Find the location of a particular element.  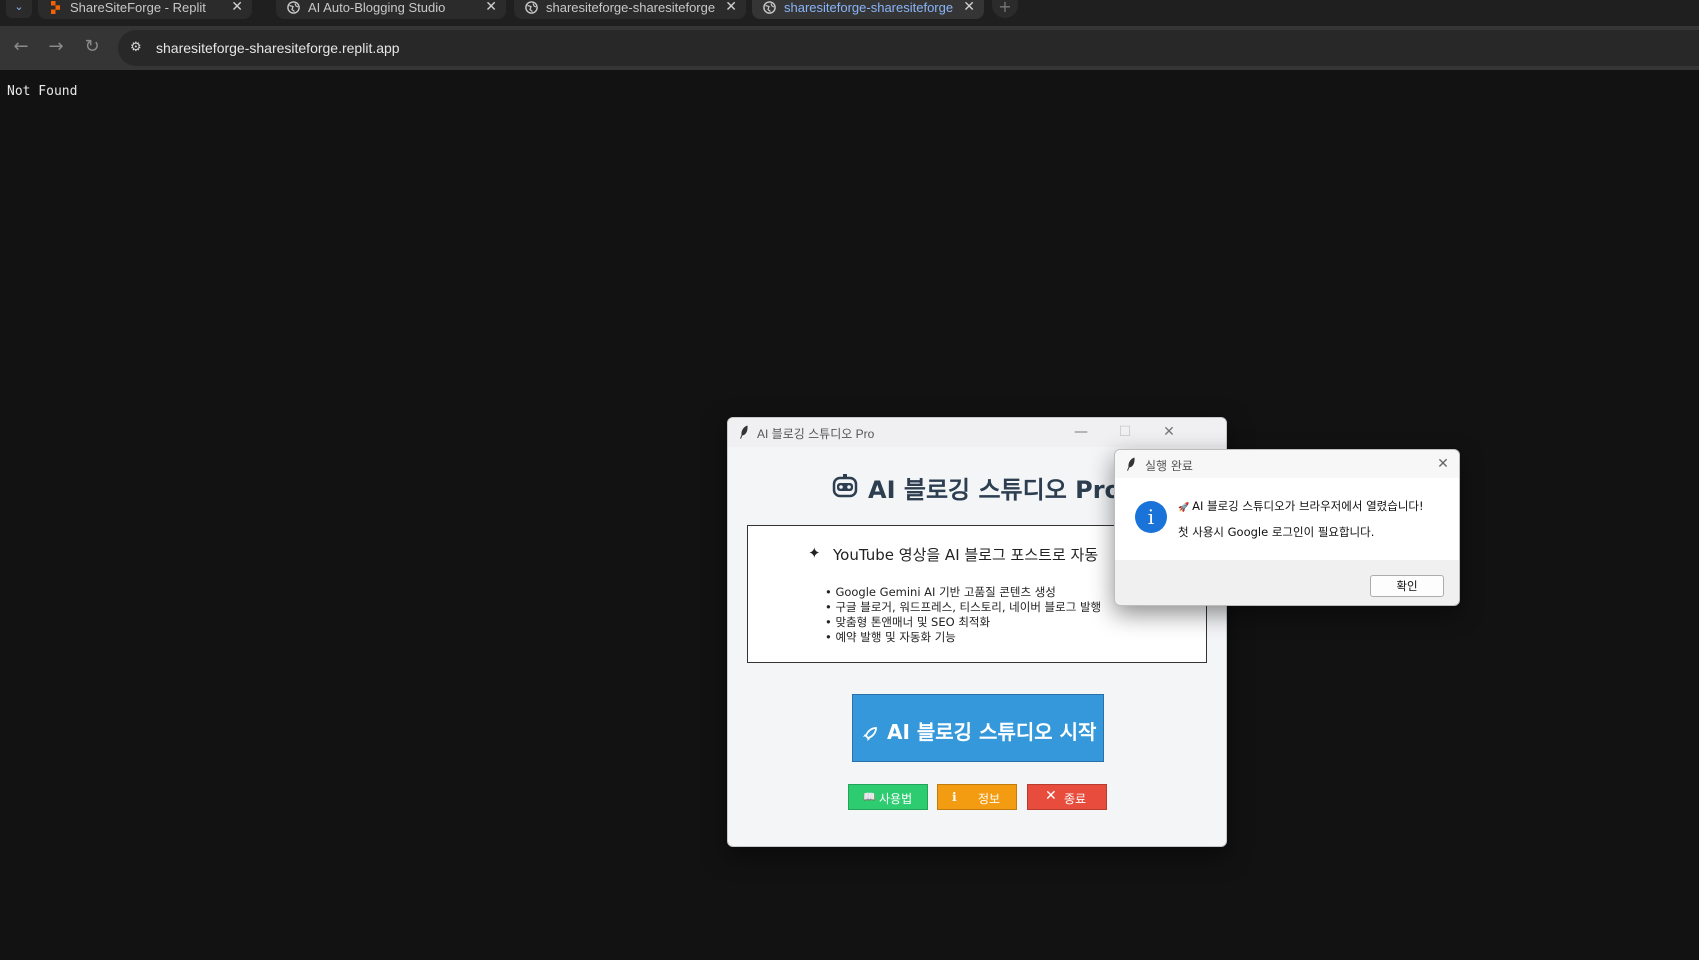

back-button: ← is located at coordinates (21, 48).